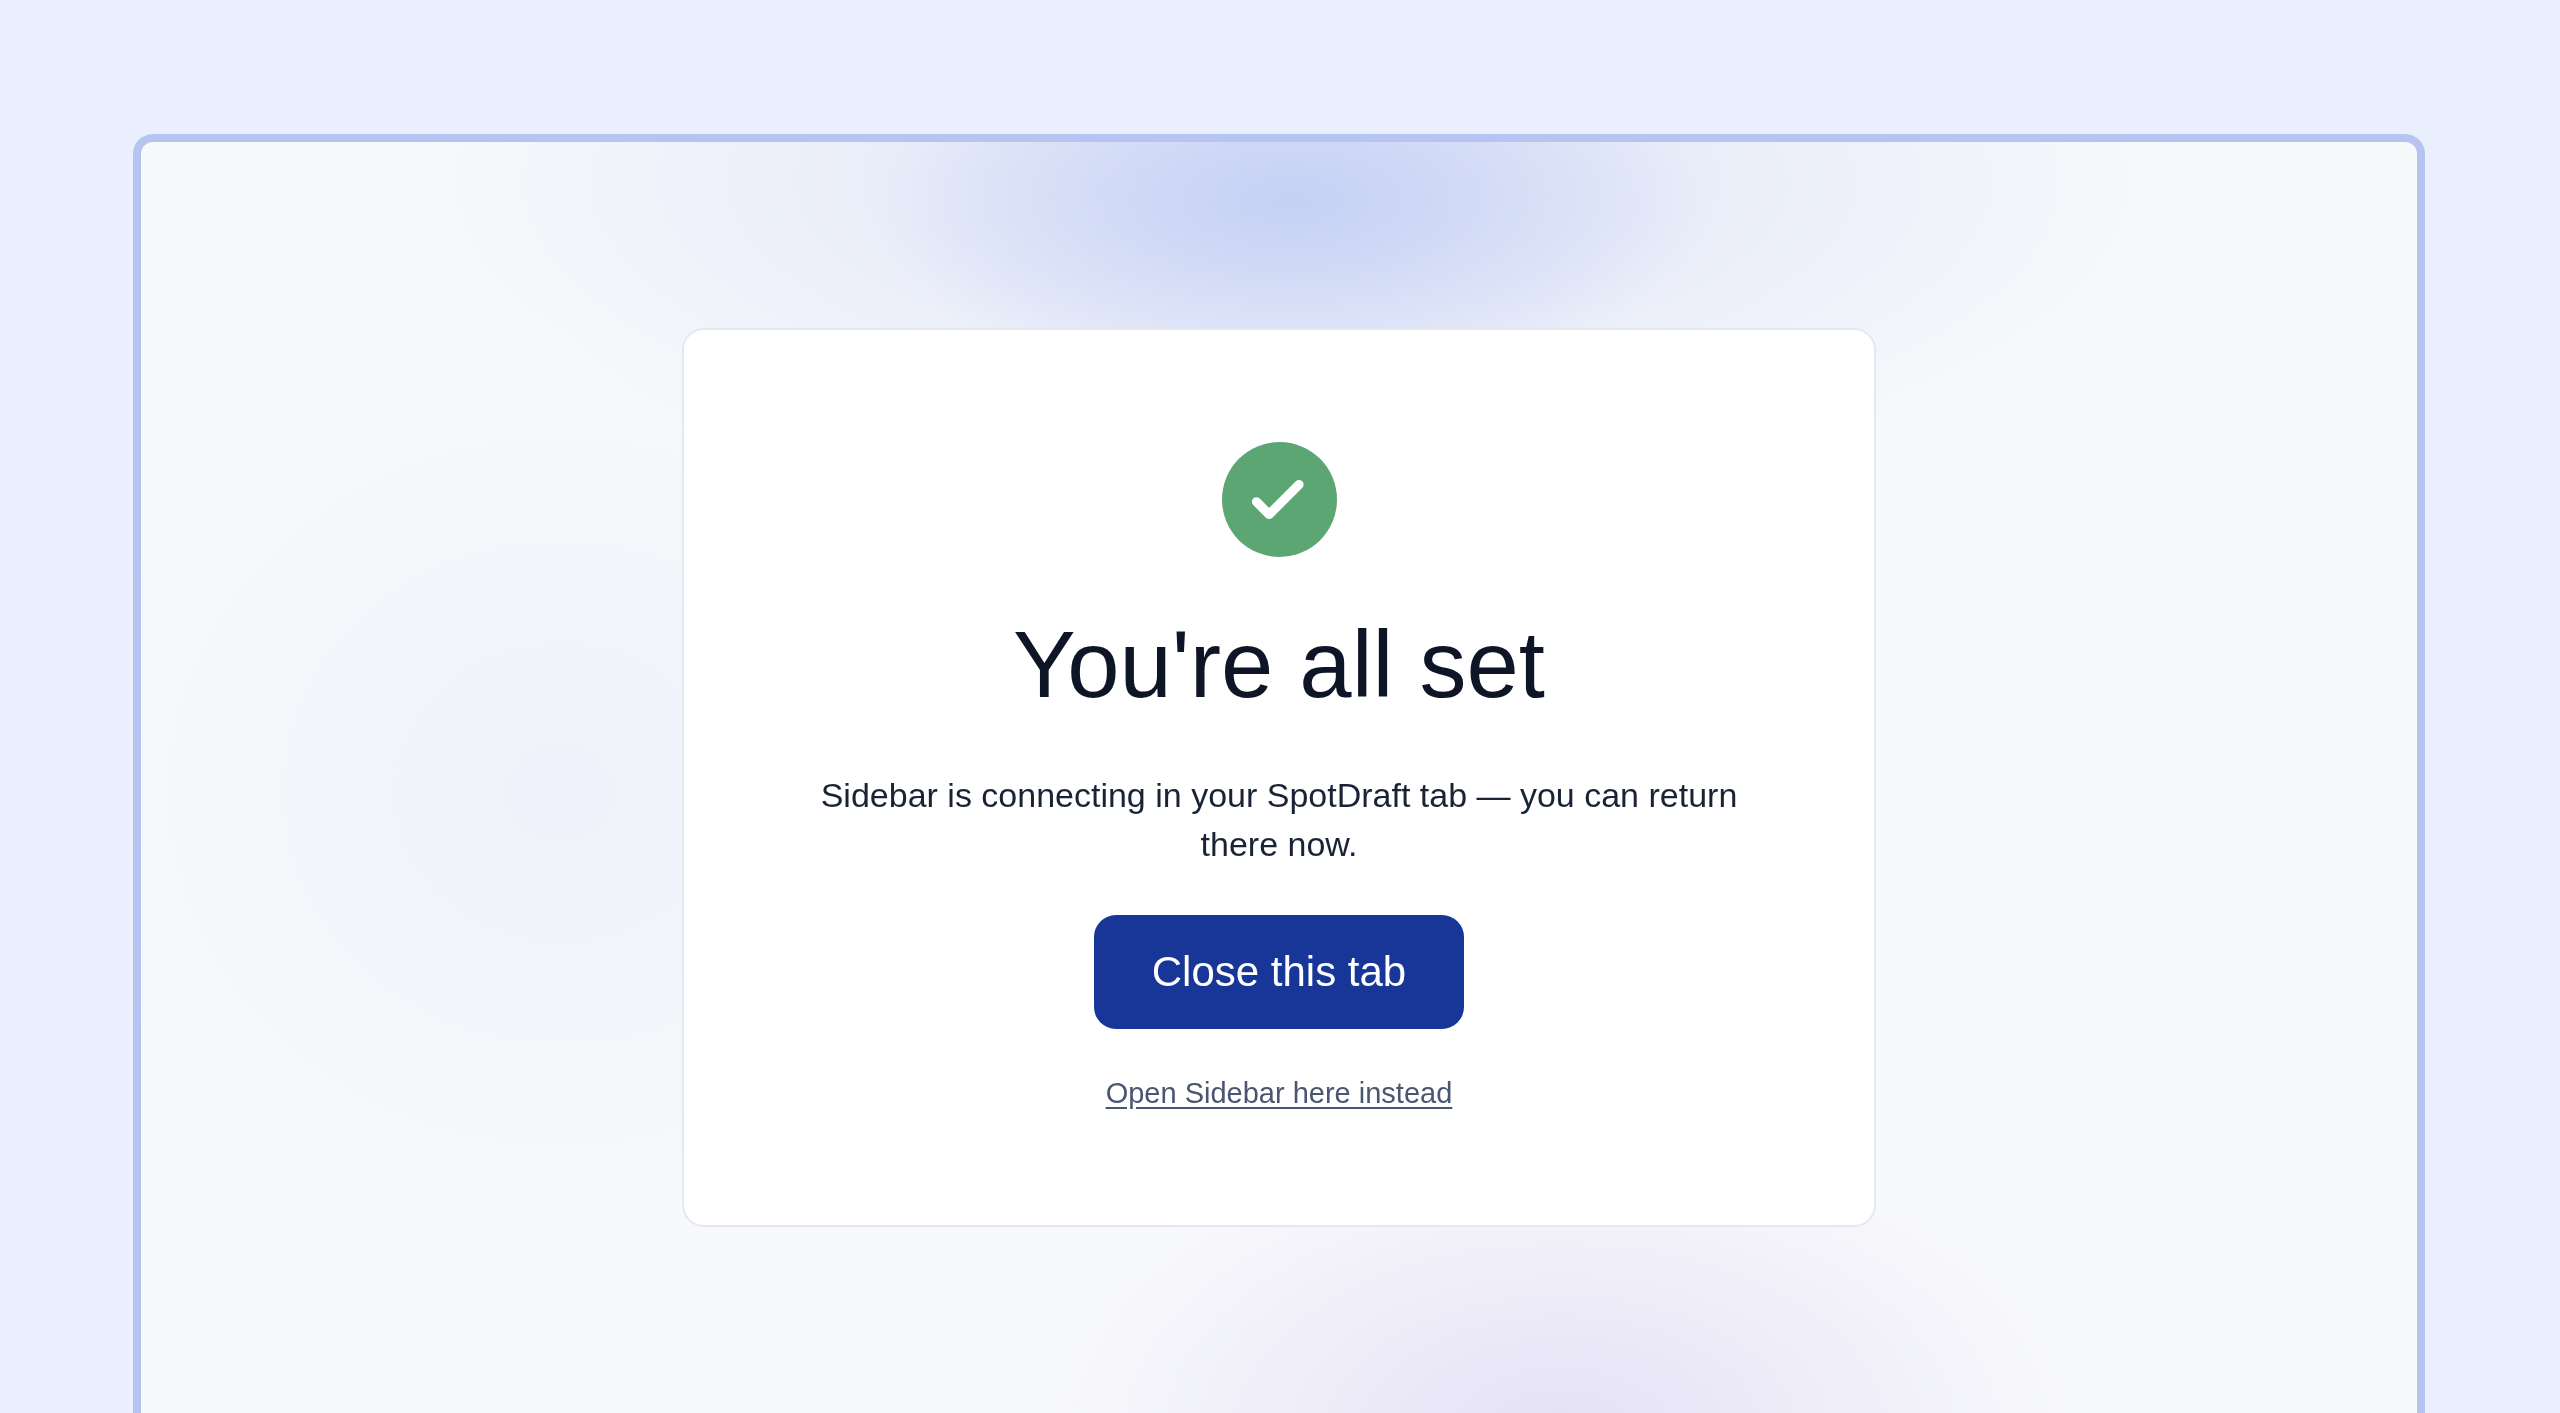 The image size is (2560, 1413). Describe the element at coordinates (1279, 971) in the screenshot. I see `close-tab-button: Close this tab` at that location.